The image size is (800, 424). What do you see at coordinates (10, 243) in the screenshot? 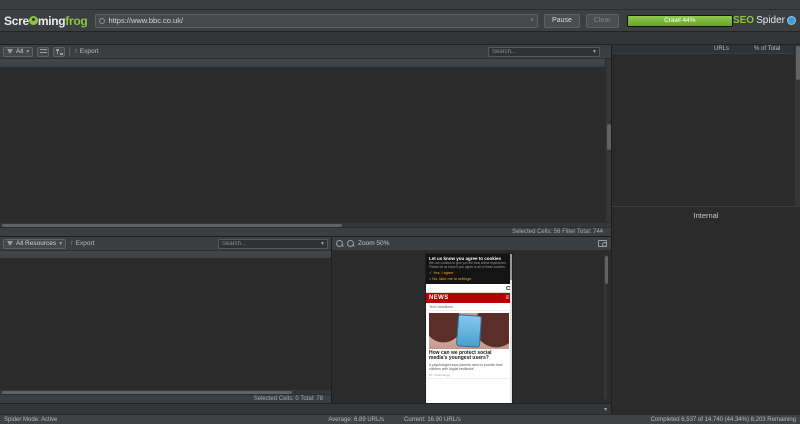
I see `filter-icon` at bounding box center [10, 243].